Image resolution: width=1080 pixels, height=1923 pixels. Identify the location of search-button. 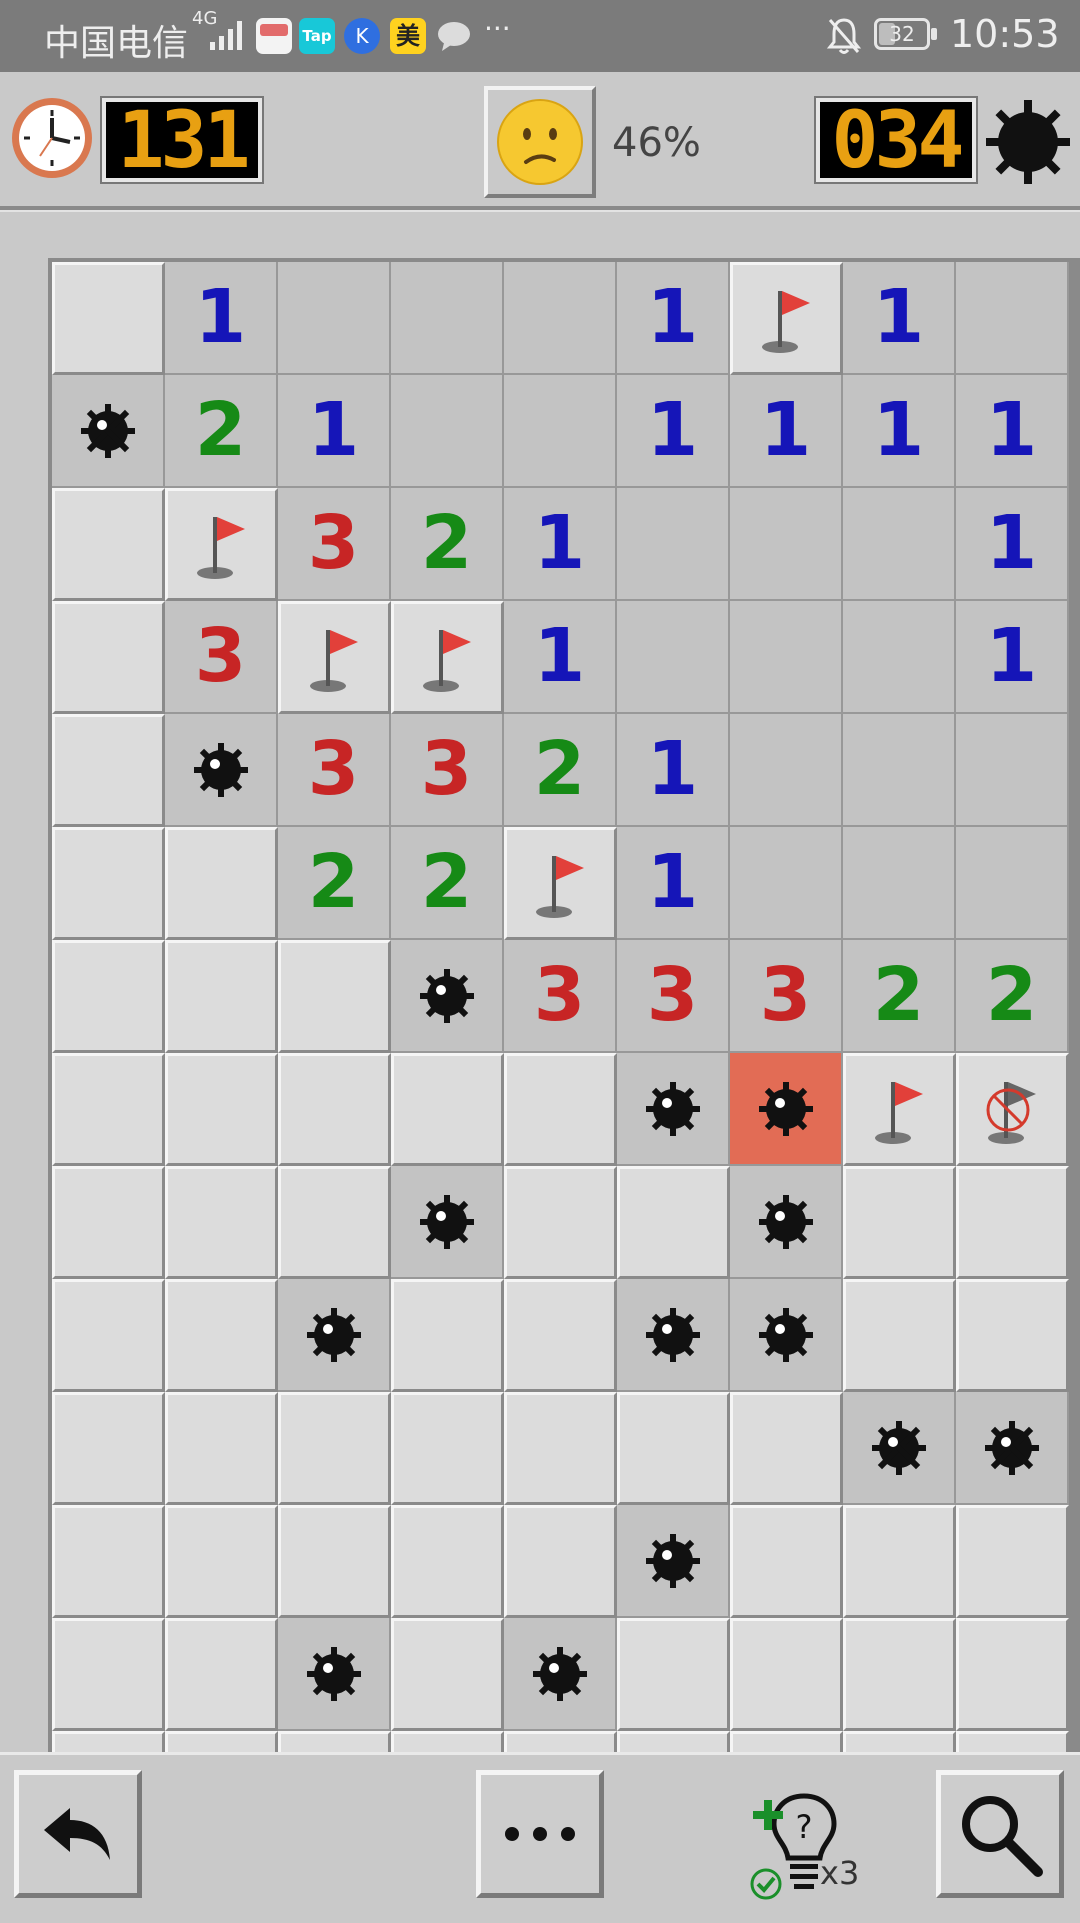
(1000, 1834).